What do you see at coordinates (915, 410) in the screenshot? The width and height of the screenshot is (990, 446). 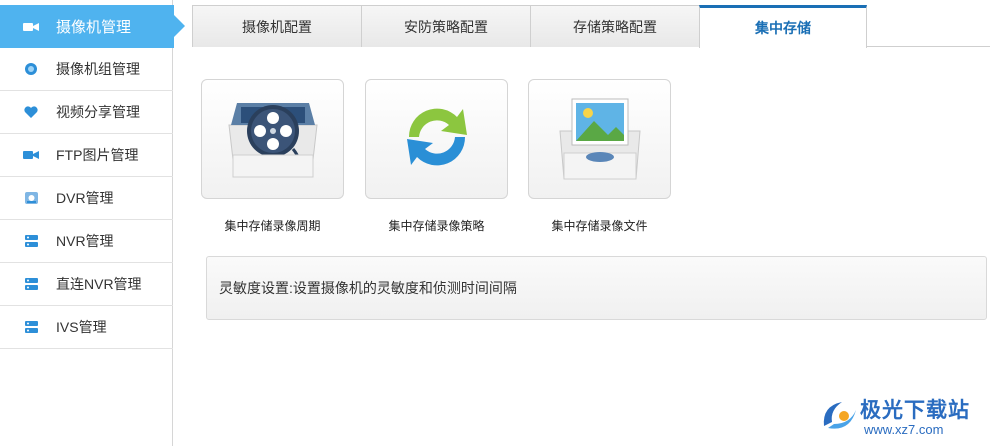 I see `watermark-brand: 极光下载站` at bounding box center [915, 410].